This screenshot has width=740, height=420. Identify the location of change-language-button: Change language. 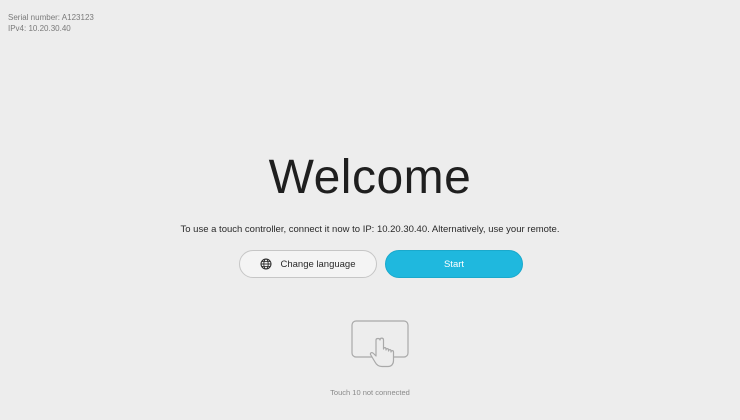
(308, 264).